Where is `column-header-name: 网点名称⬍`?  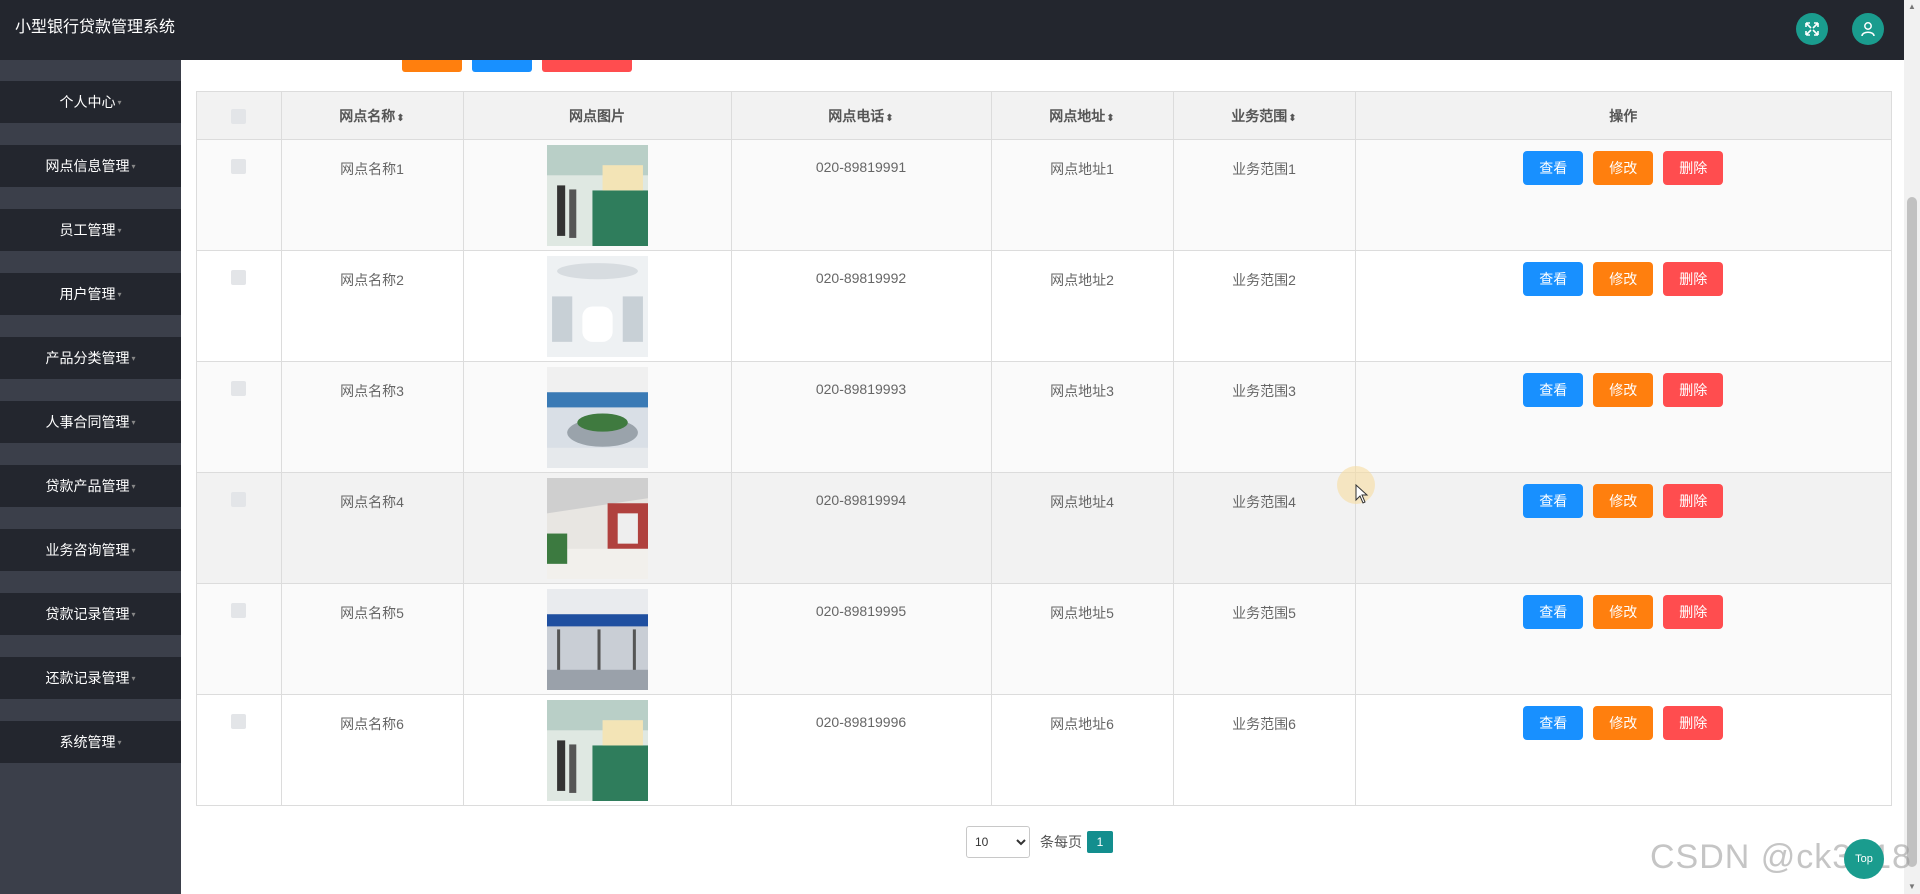
column-header-name: 网点名称⬍ is located at coordinates (372, 116).